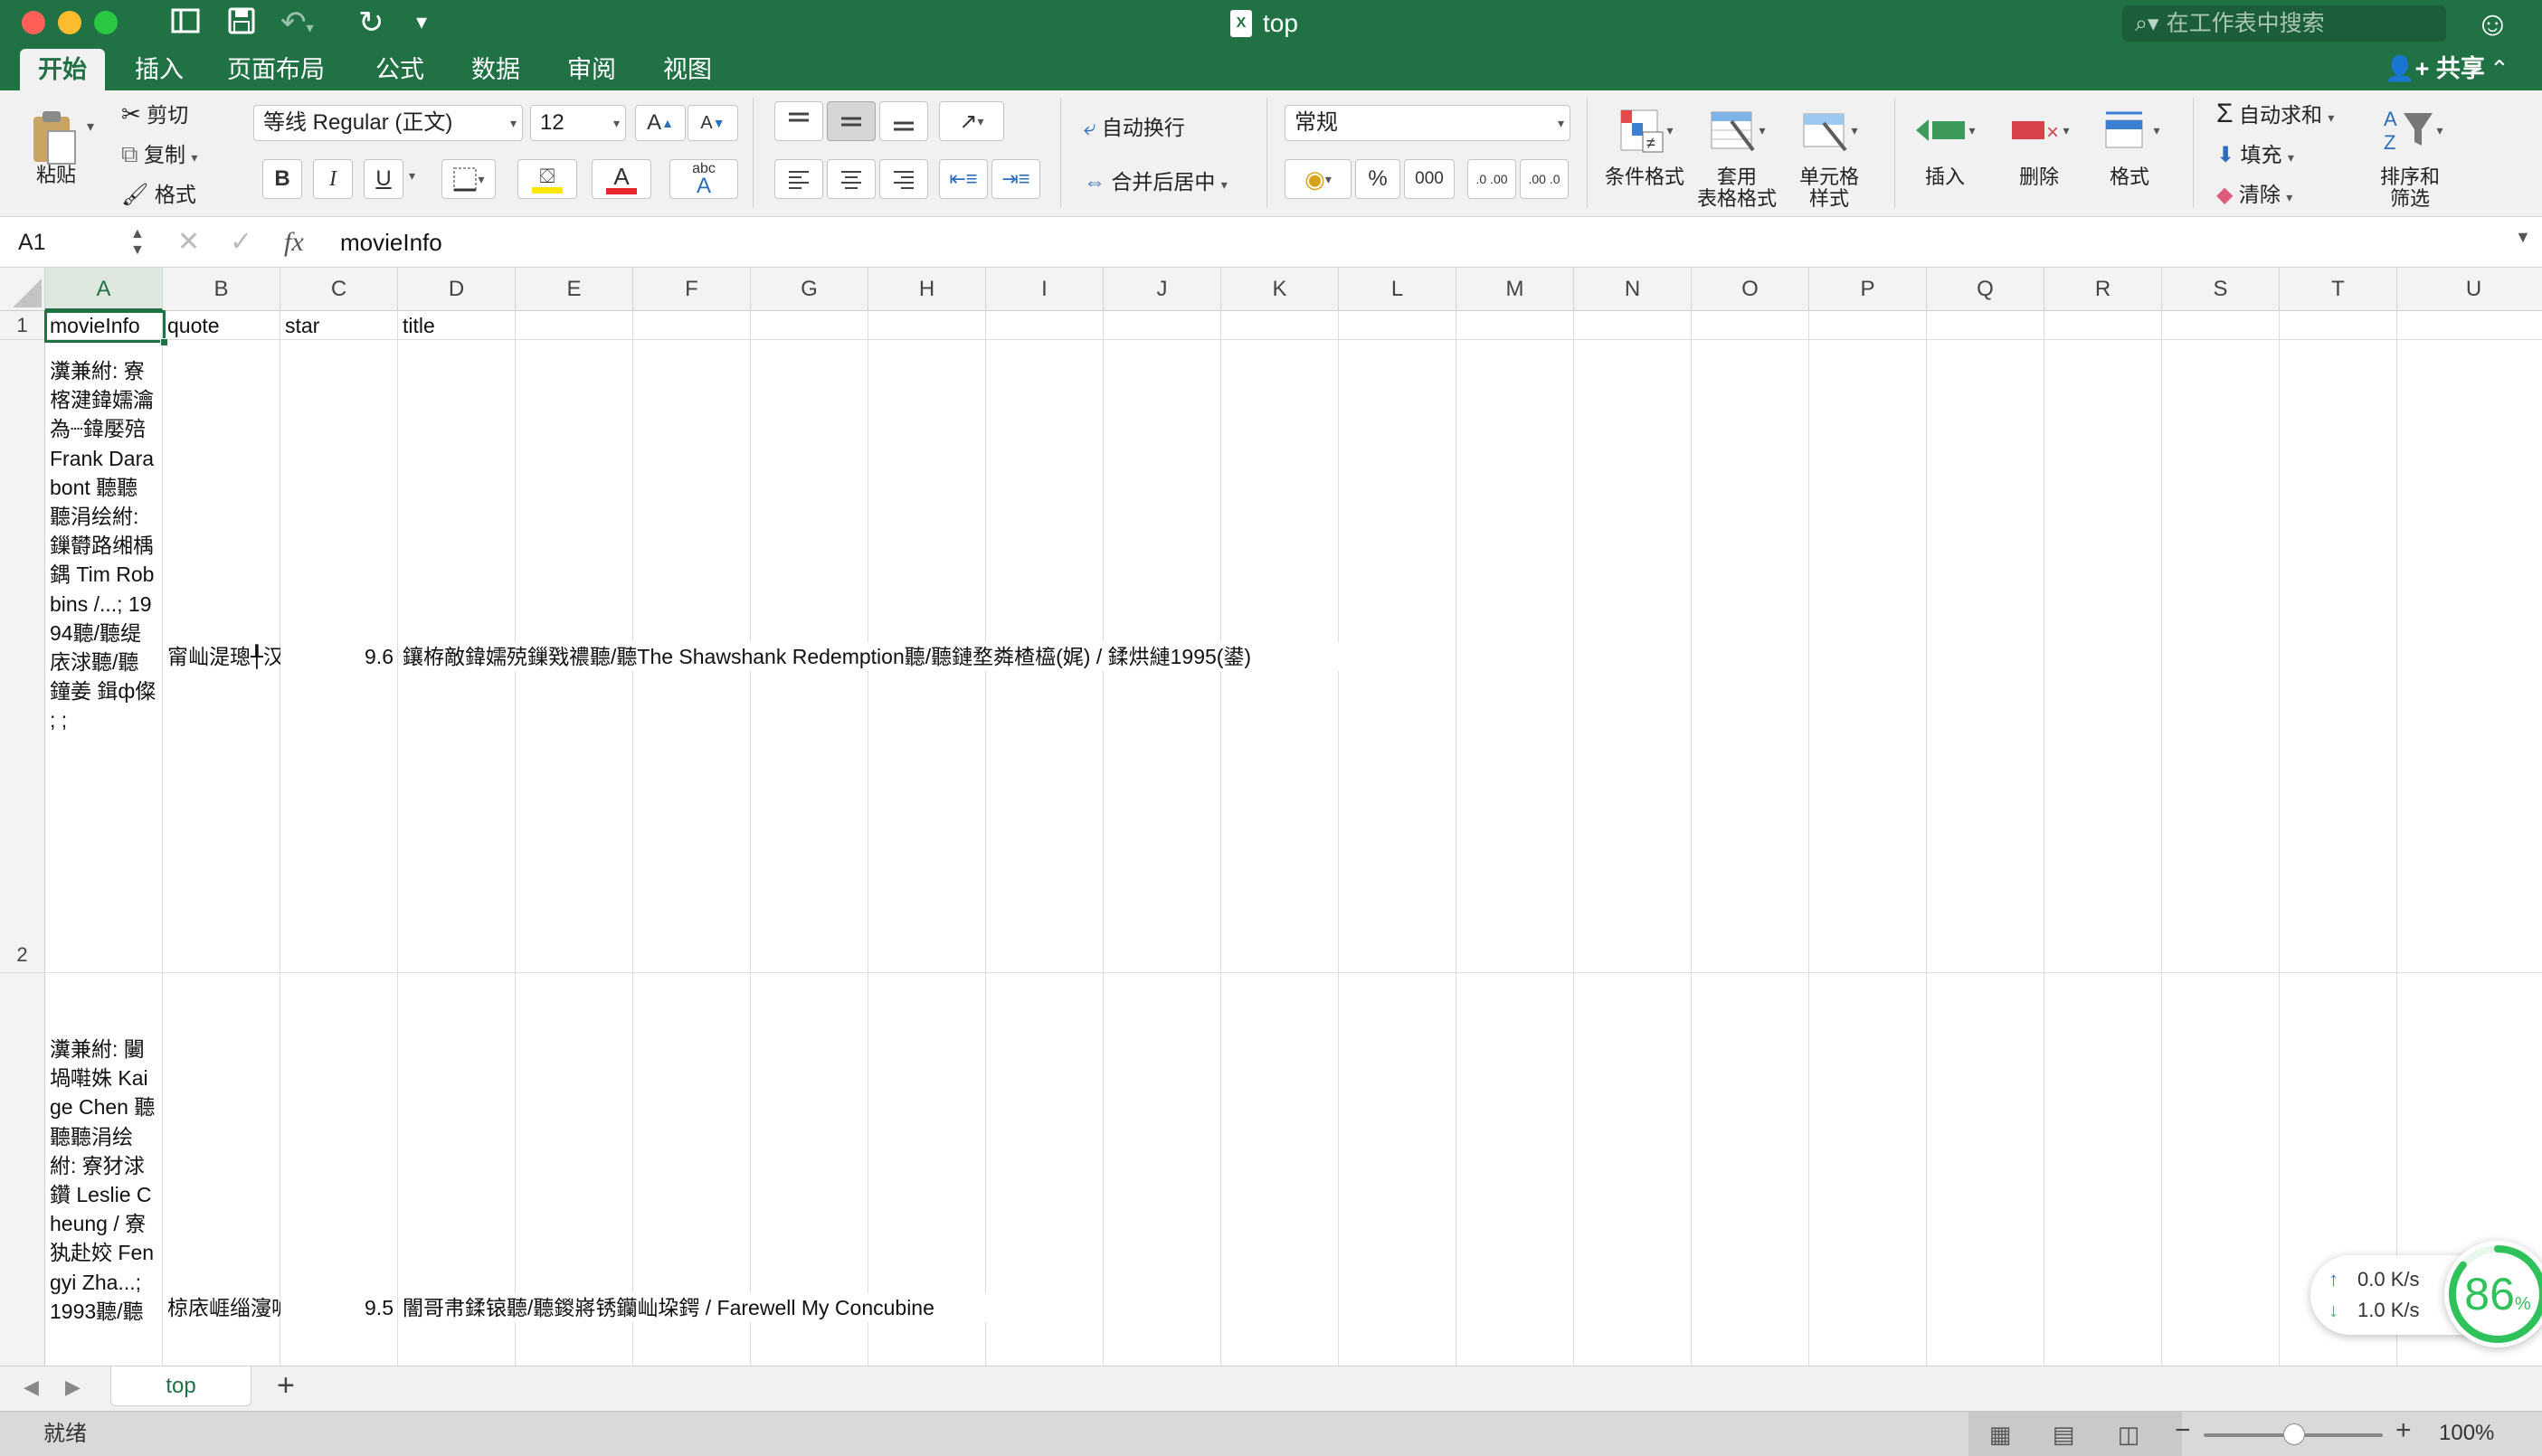 The height and width of the screenshot is (1456, 2542). Describe the element at coordinates (63, 70) in the screenshot. I see `tab-home: 开始` at that location.